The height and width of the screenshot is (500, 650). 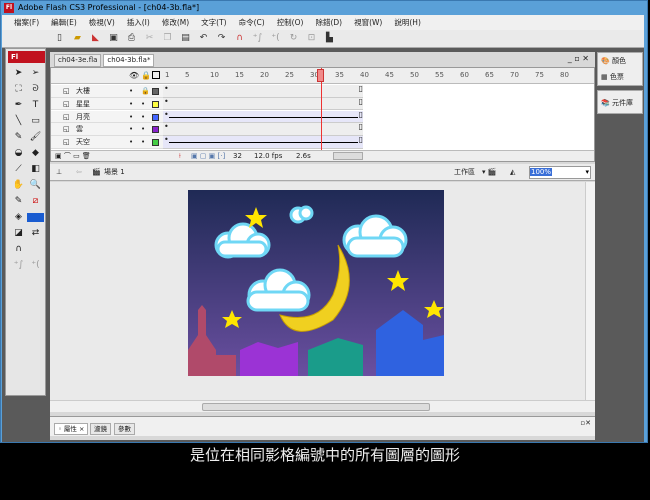 What do you see at coordinates (348, 156) in the screenshot?
I see `timeline-scrollbar` at bounding box center [348, 156].